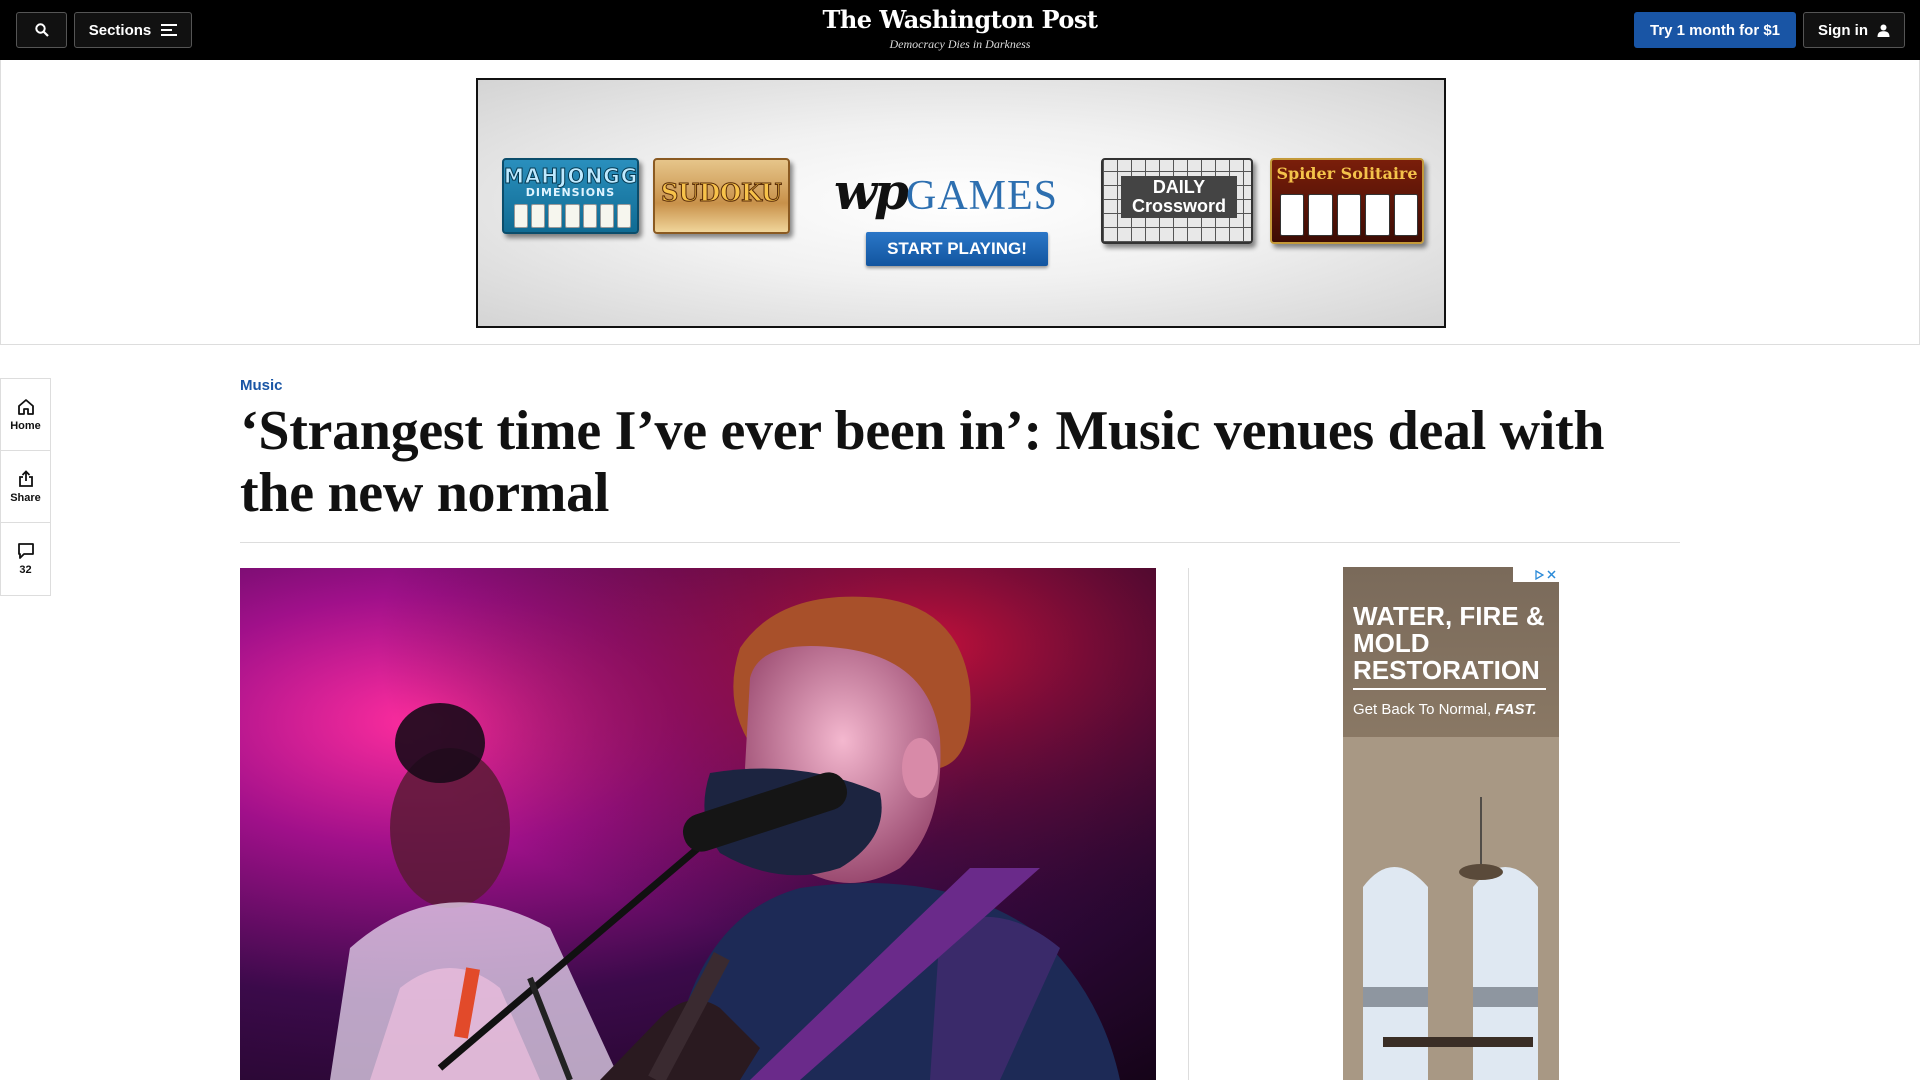 This screenshot has height=1080, width=1920. Describe the element at coordinates (960, 542) in the screenshot. I see `headline-divider` at that location.